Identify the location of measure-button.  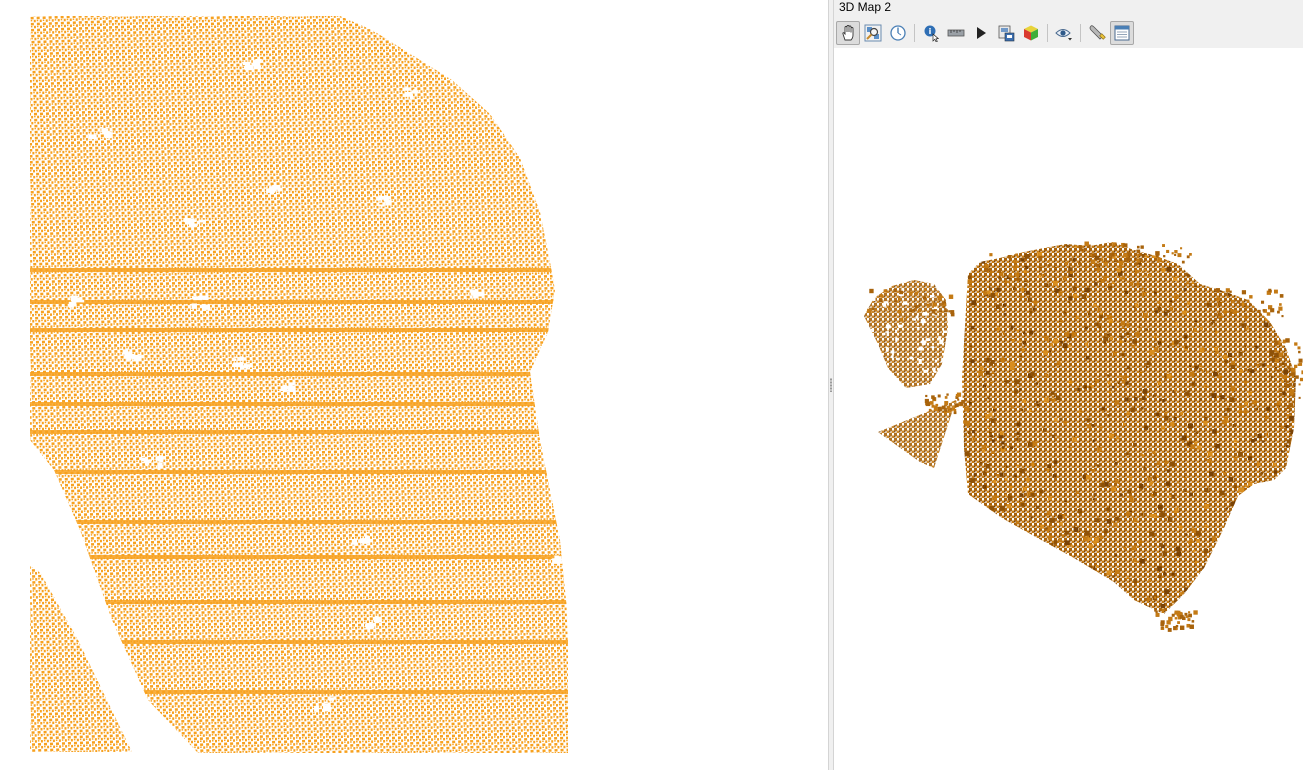
(956, 33).